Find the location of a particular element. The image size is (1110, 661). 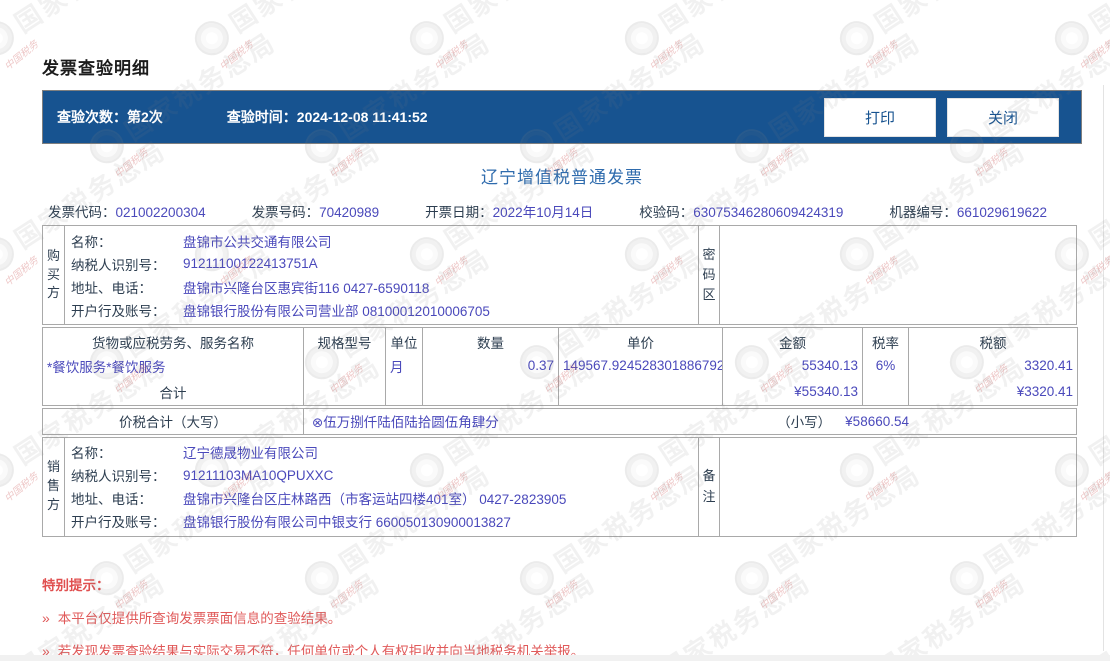

close-button: 关闭 is located at coordinates (1003, 117).